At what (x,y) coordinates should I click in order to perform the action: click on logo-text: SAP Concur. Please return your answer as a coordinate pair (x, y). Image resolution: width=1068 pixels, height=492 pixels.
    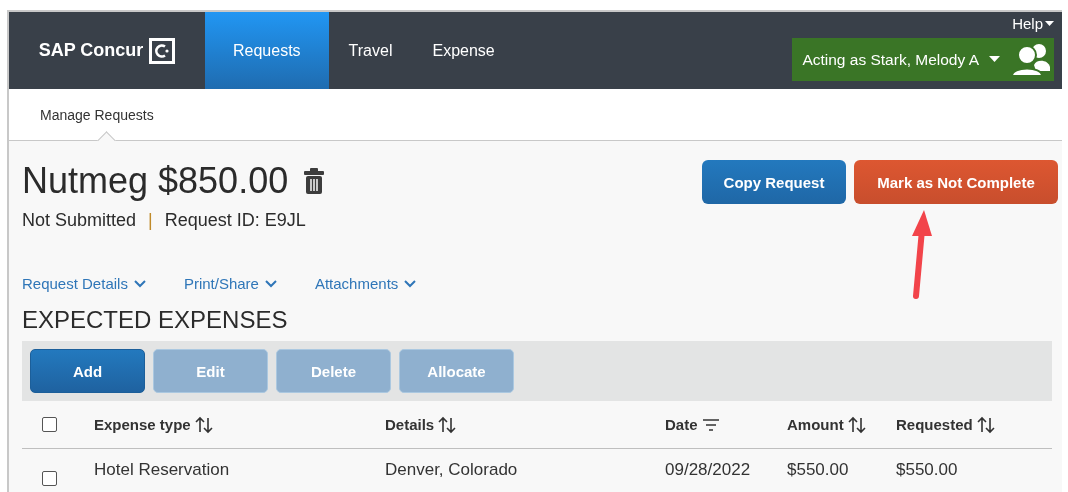
    Looking at the image, I should click on (91, 50).